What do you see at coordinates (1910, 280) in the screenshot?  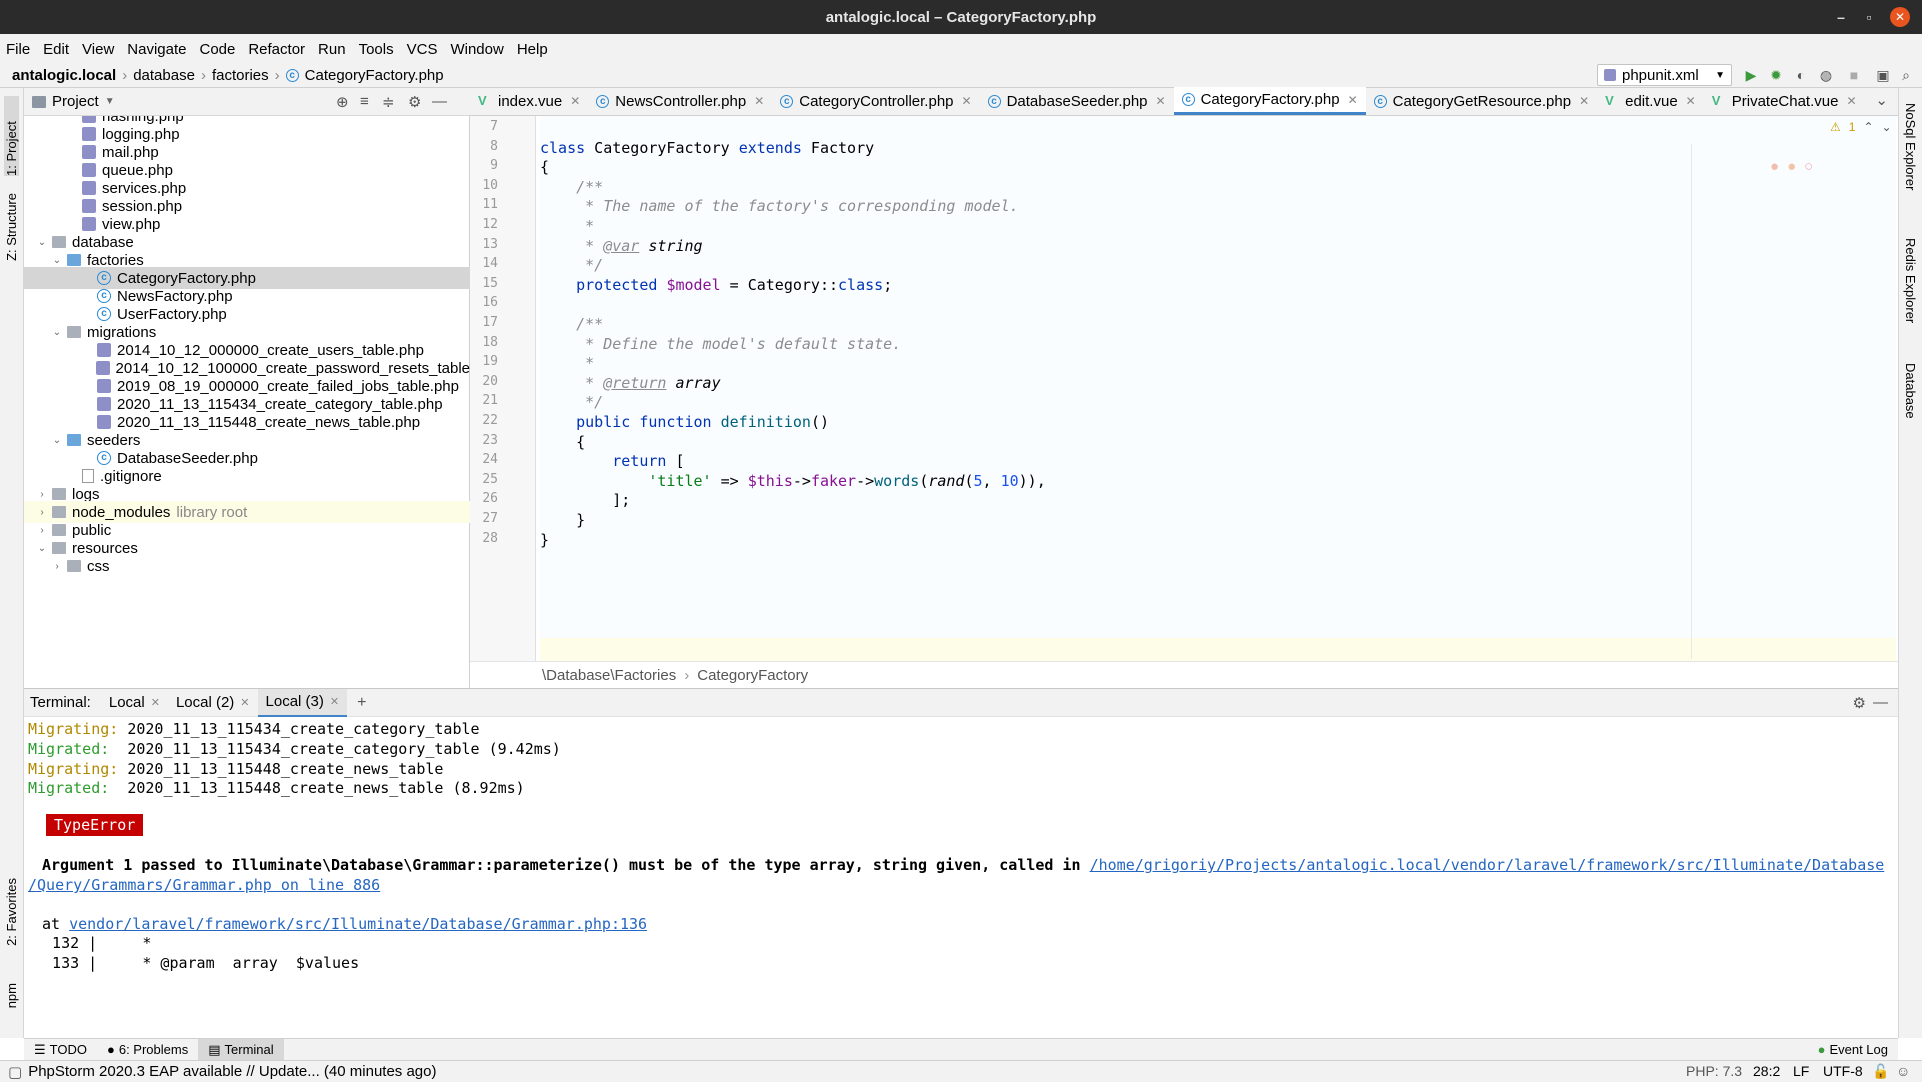 I see `tool-redis-explorer: Redis Explorer` at bounding box center [1910, 280].